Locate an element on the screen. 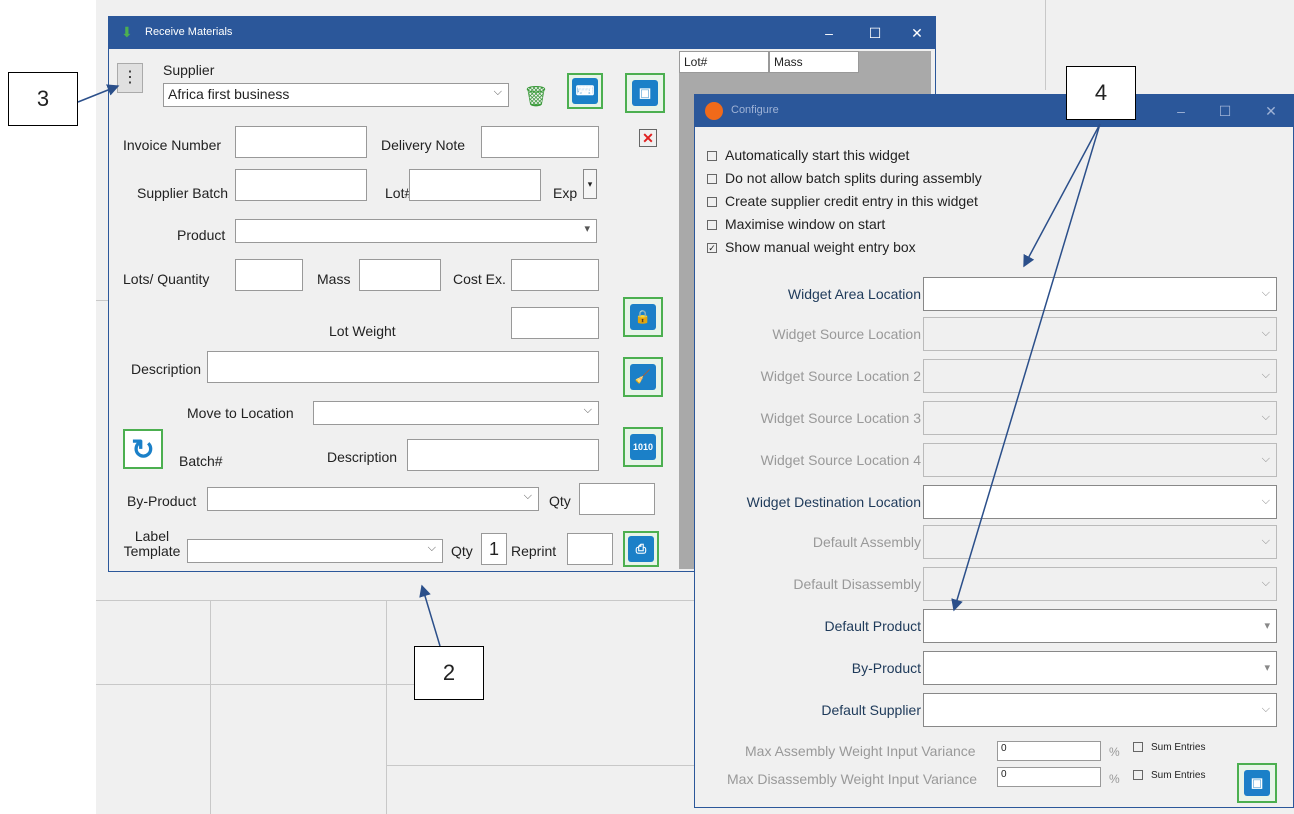 Image resolution: width=1294 pixels, height=814 pixels. configure-title-bar: Configure – ☐ ✕ is located at coordinates (994, 111).